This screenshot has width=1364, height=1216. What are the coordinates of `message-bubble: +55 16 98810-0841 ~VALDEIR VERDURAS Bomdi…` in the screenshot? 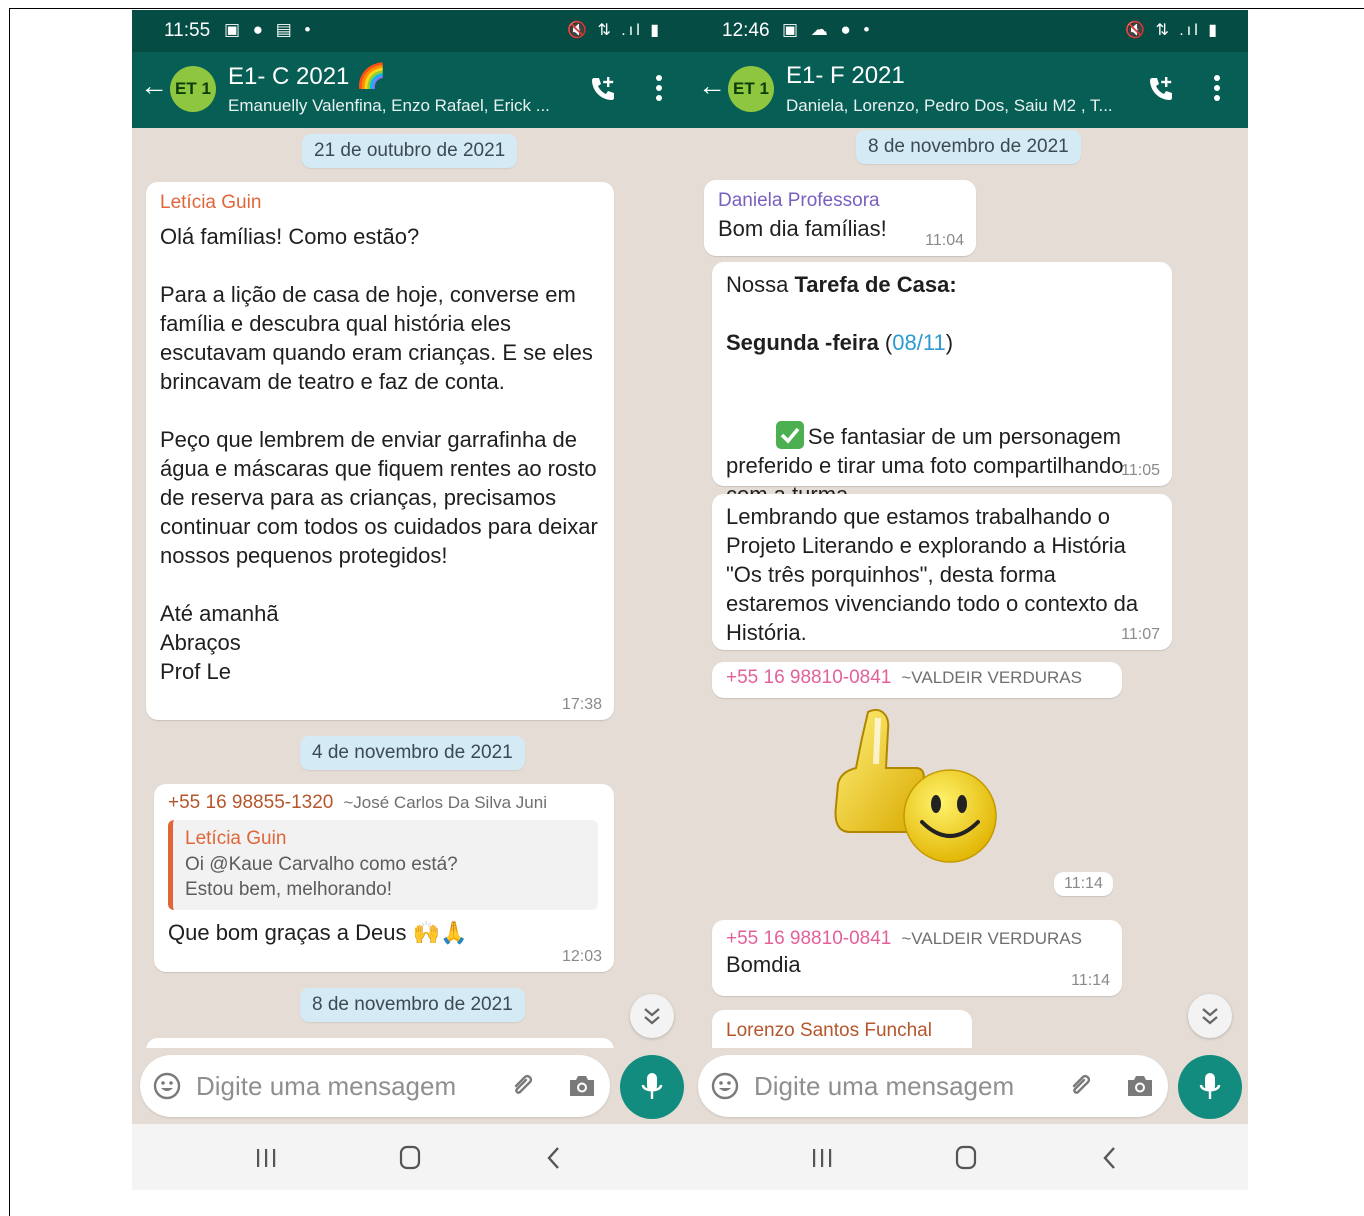 It's located at (917, 958).